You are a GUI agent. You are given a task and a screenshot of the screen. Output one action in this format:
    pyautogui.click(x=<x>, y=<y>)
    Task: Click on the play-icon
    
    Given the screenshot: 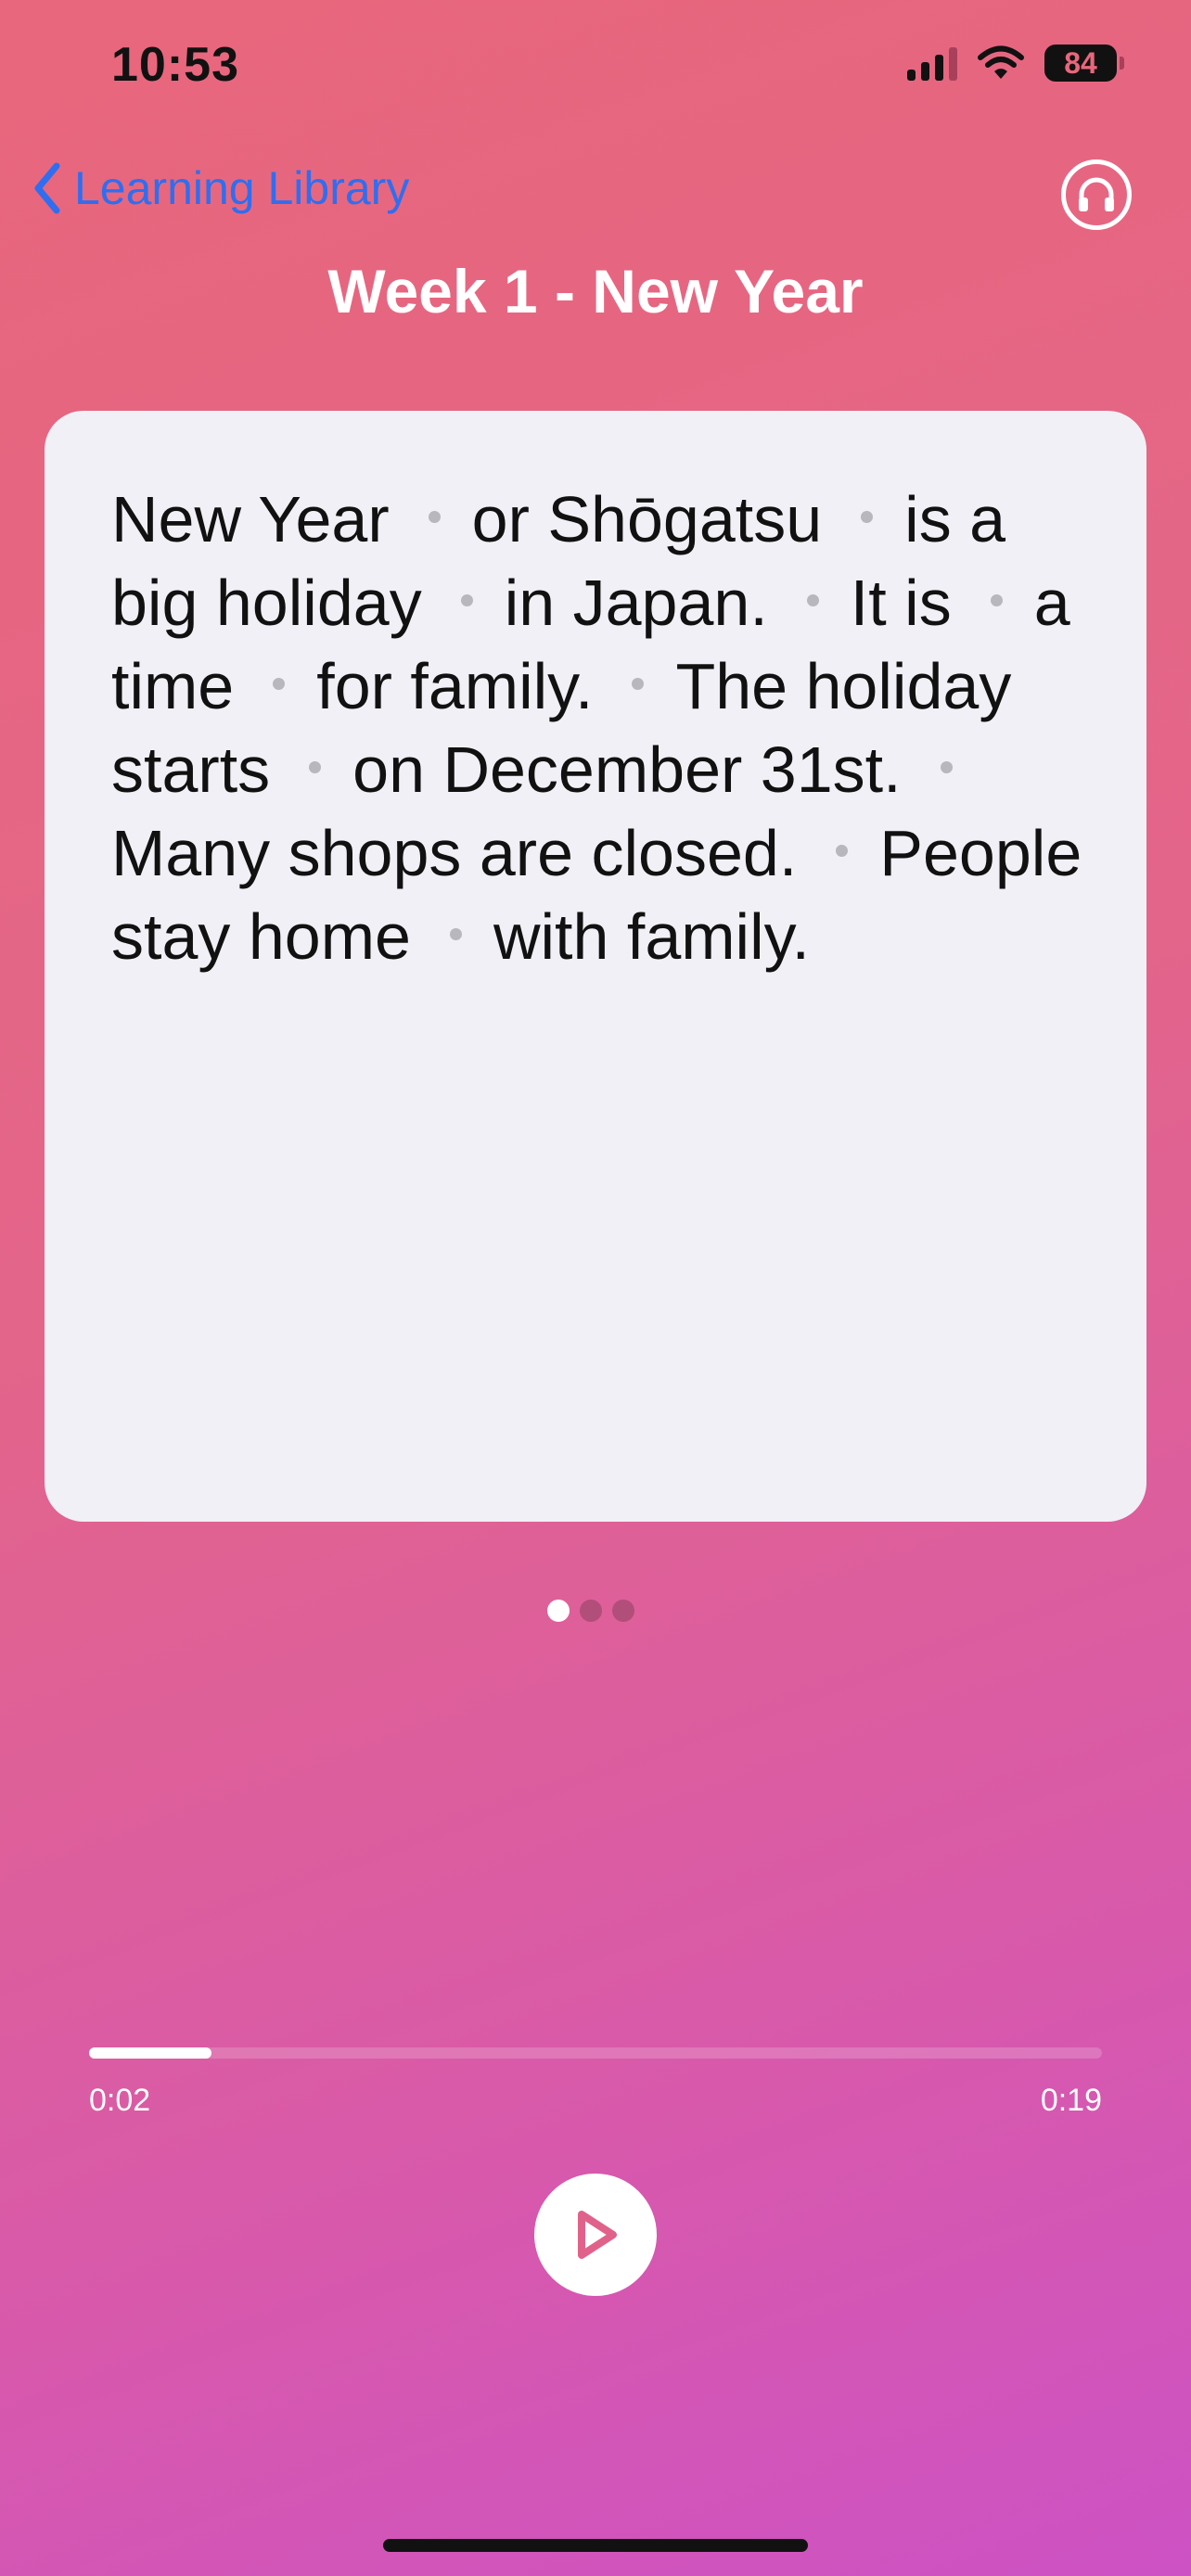 What is the action you would take?
    pyautogui.click(x=597, y=2235)
    